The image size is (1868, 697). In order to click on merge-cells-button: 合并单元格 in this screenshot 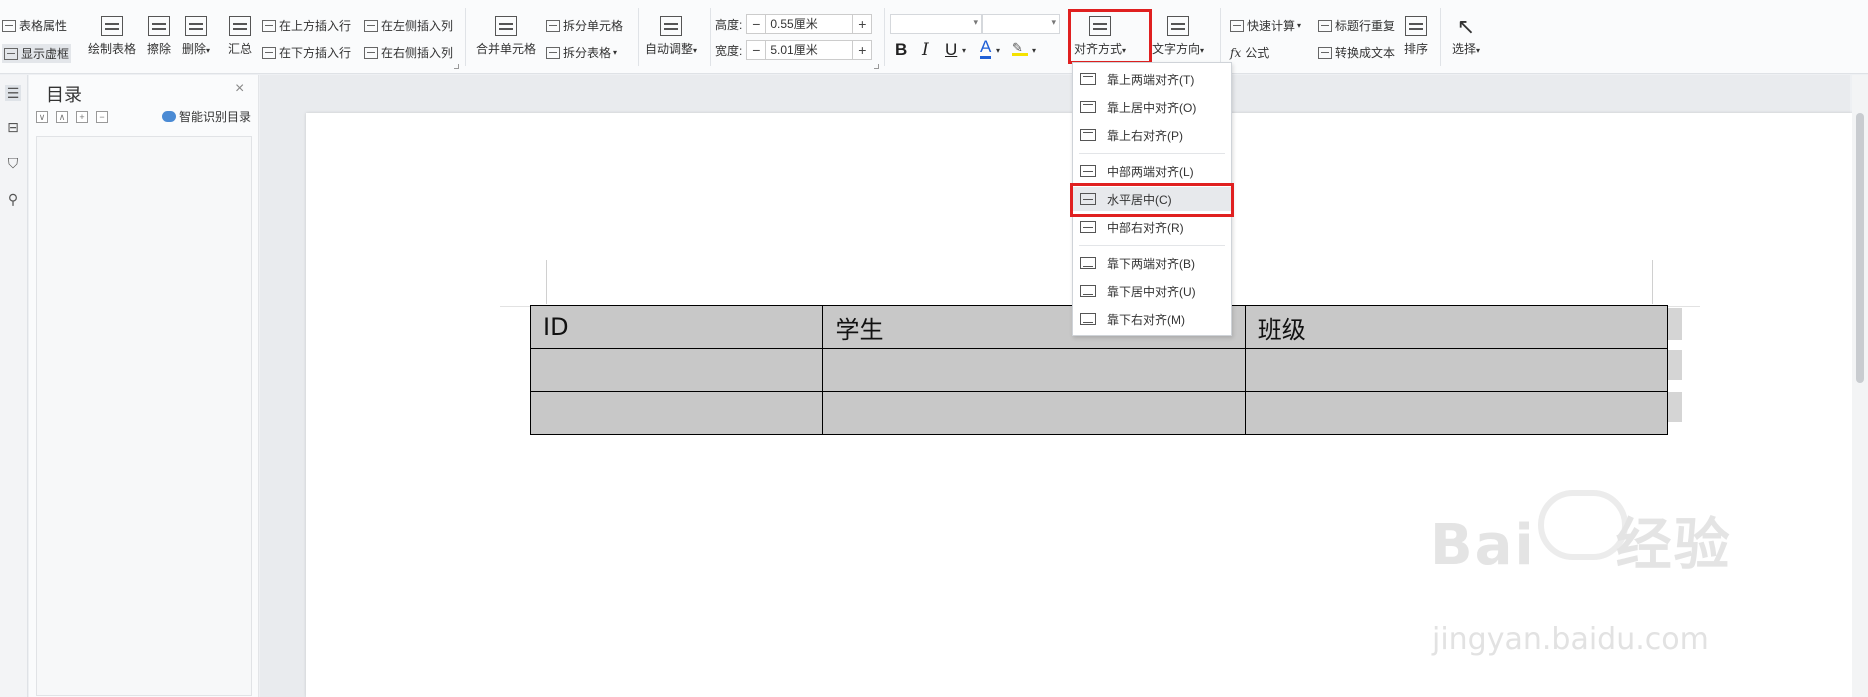, I will do `click(506, 36)`.